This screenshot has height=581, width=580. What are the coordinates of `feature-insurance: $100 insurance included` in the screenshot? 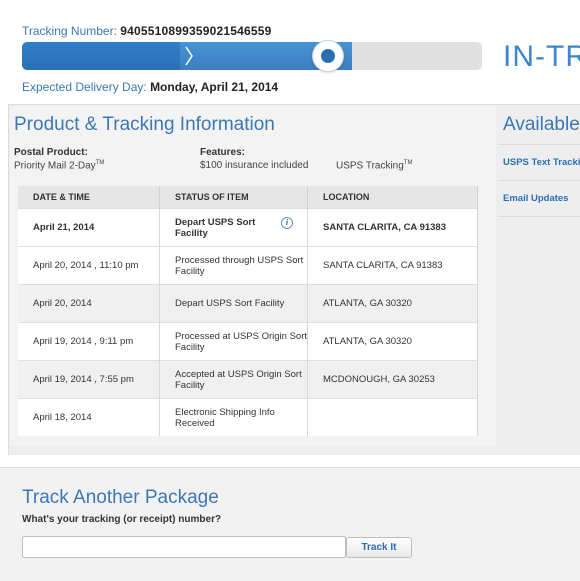 It's located at (254, 165).